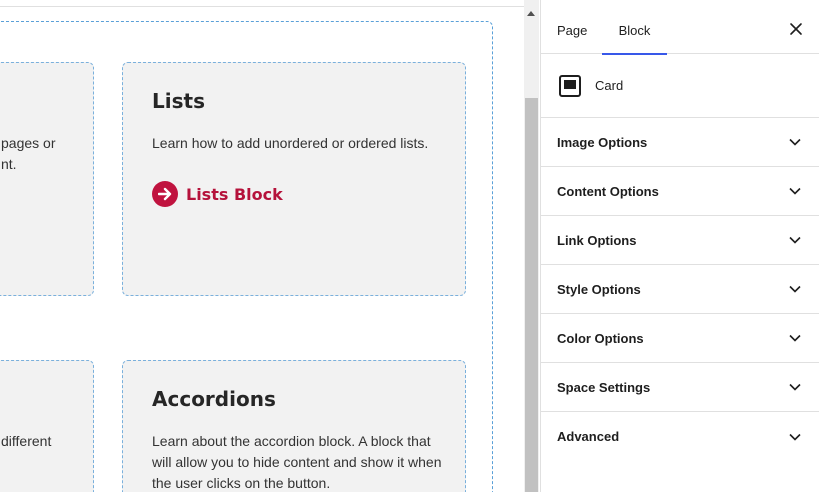  What do you see at coordinates (680, 387) in the screenshot?
I see `panel-space-settings: Space Settings` at bounding box center [680, 387].